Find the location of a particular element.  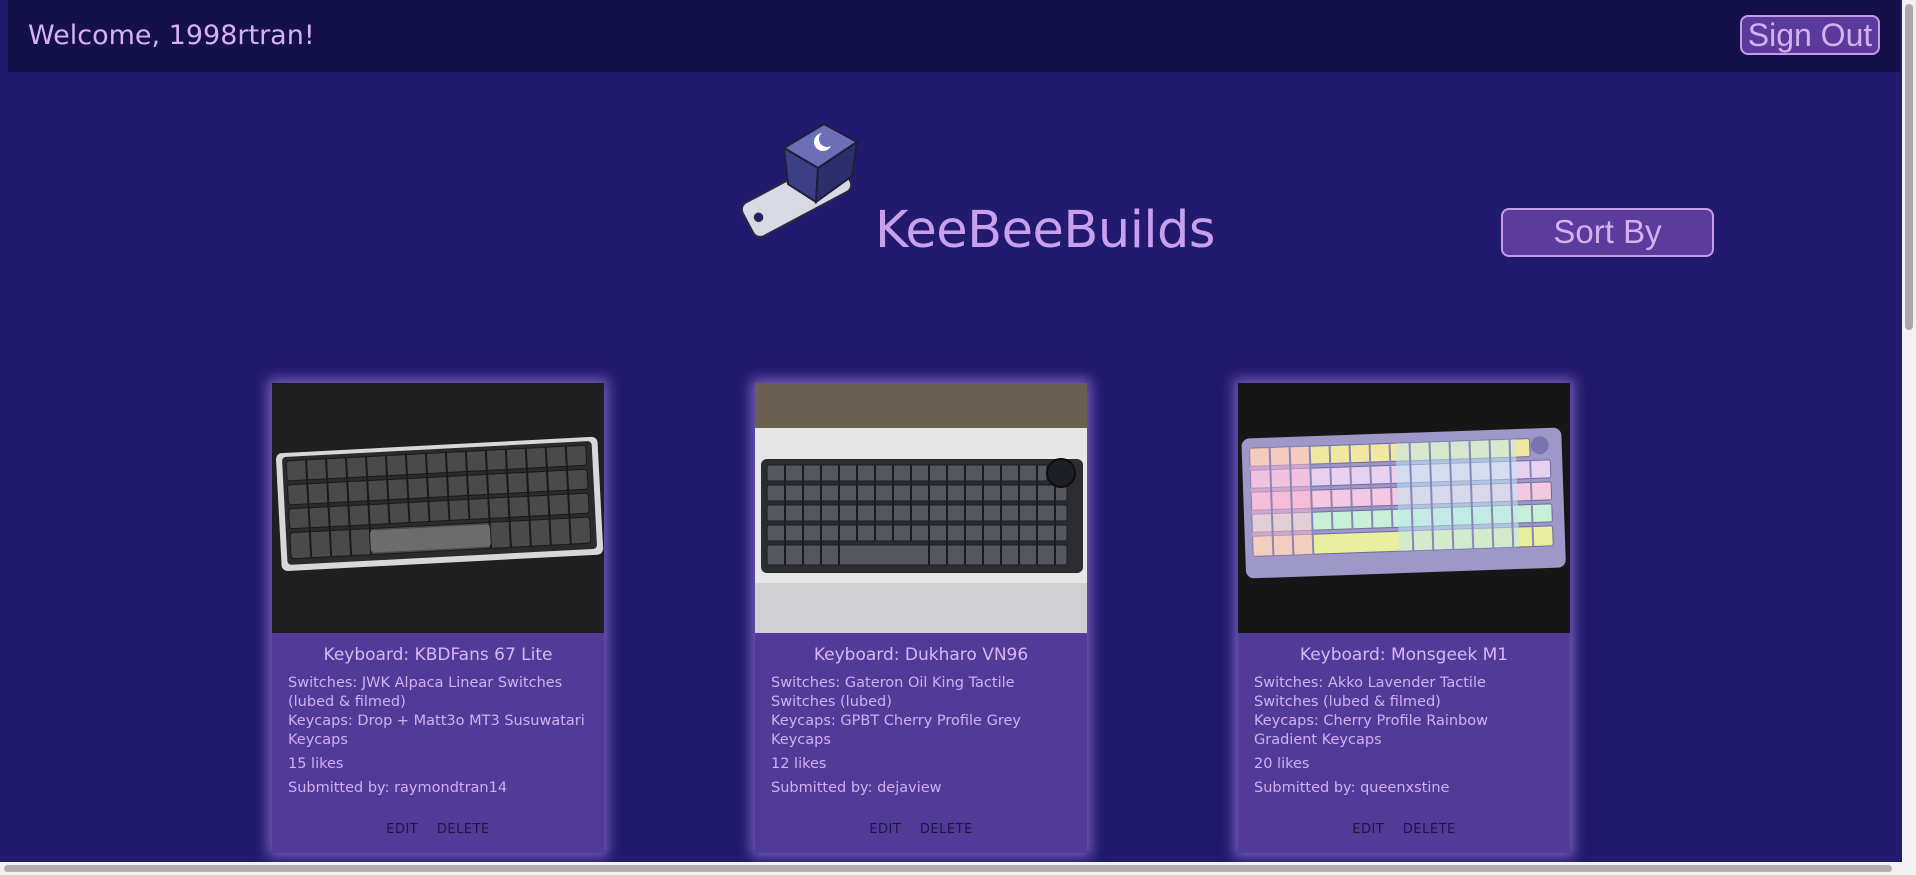

keyboard-title: Keyboard: Dukharo VN96 is located at coordinates (921, 655).